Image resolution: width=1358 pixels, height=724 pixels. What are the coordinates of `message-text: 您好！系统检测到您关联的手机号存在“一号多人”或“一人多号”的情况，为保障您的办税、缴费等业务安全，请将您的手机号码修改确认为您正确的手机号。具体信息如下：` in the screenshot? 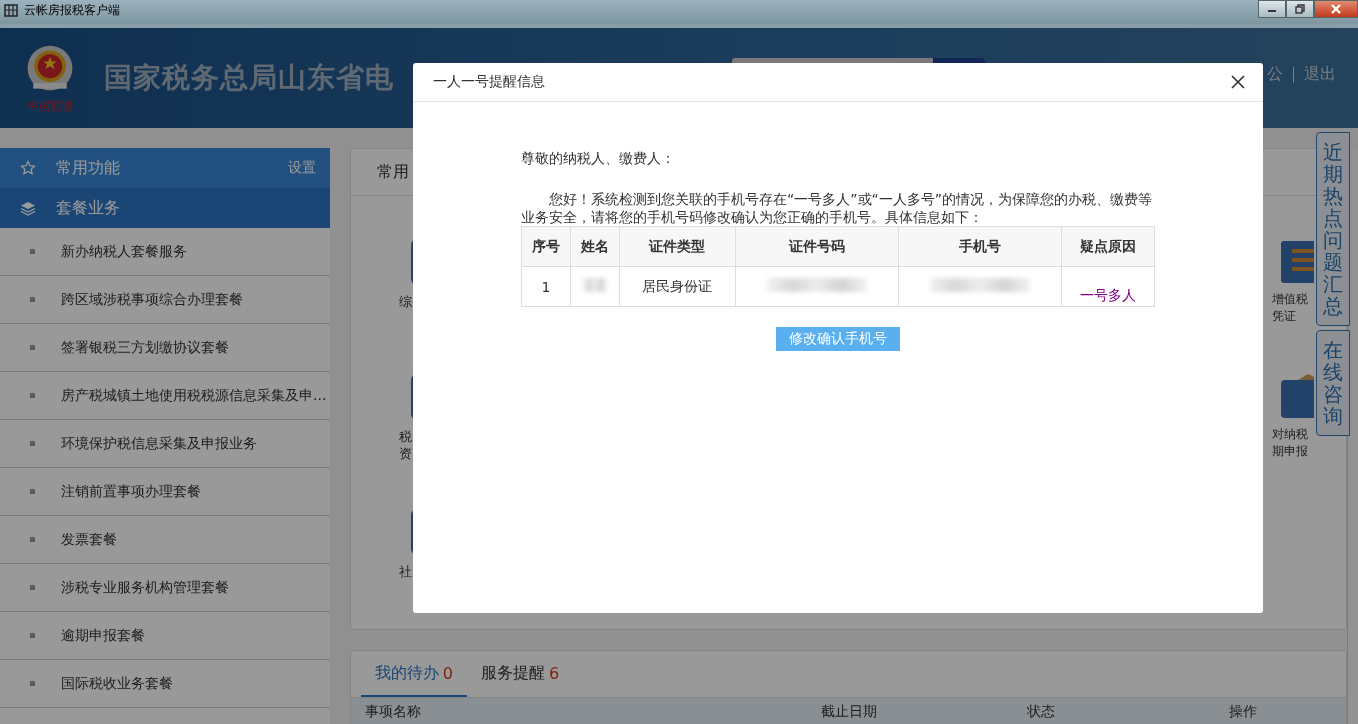 It's located at (837, 208).